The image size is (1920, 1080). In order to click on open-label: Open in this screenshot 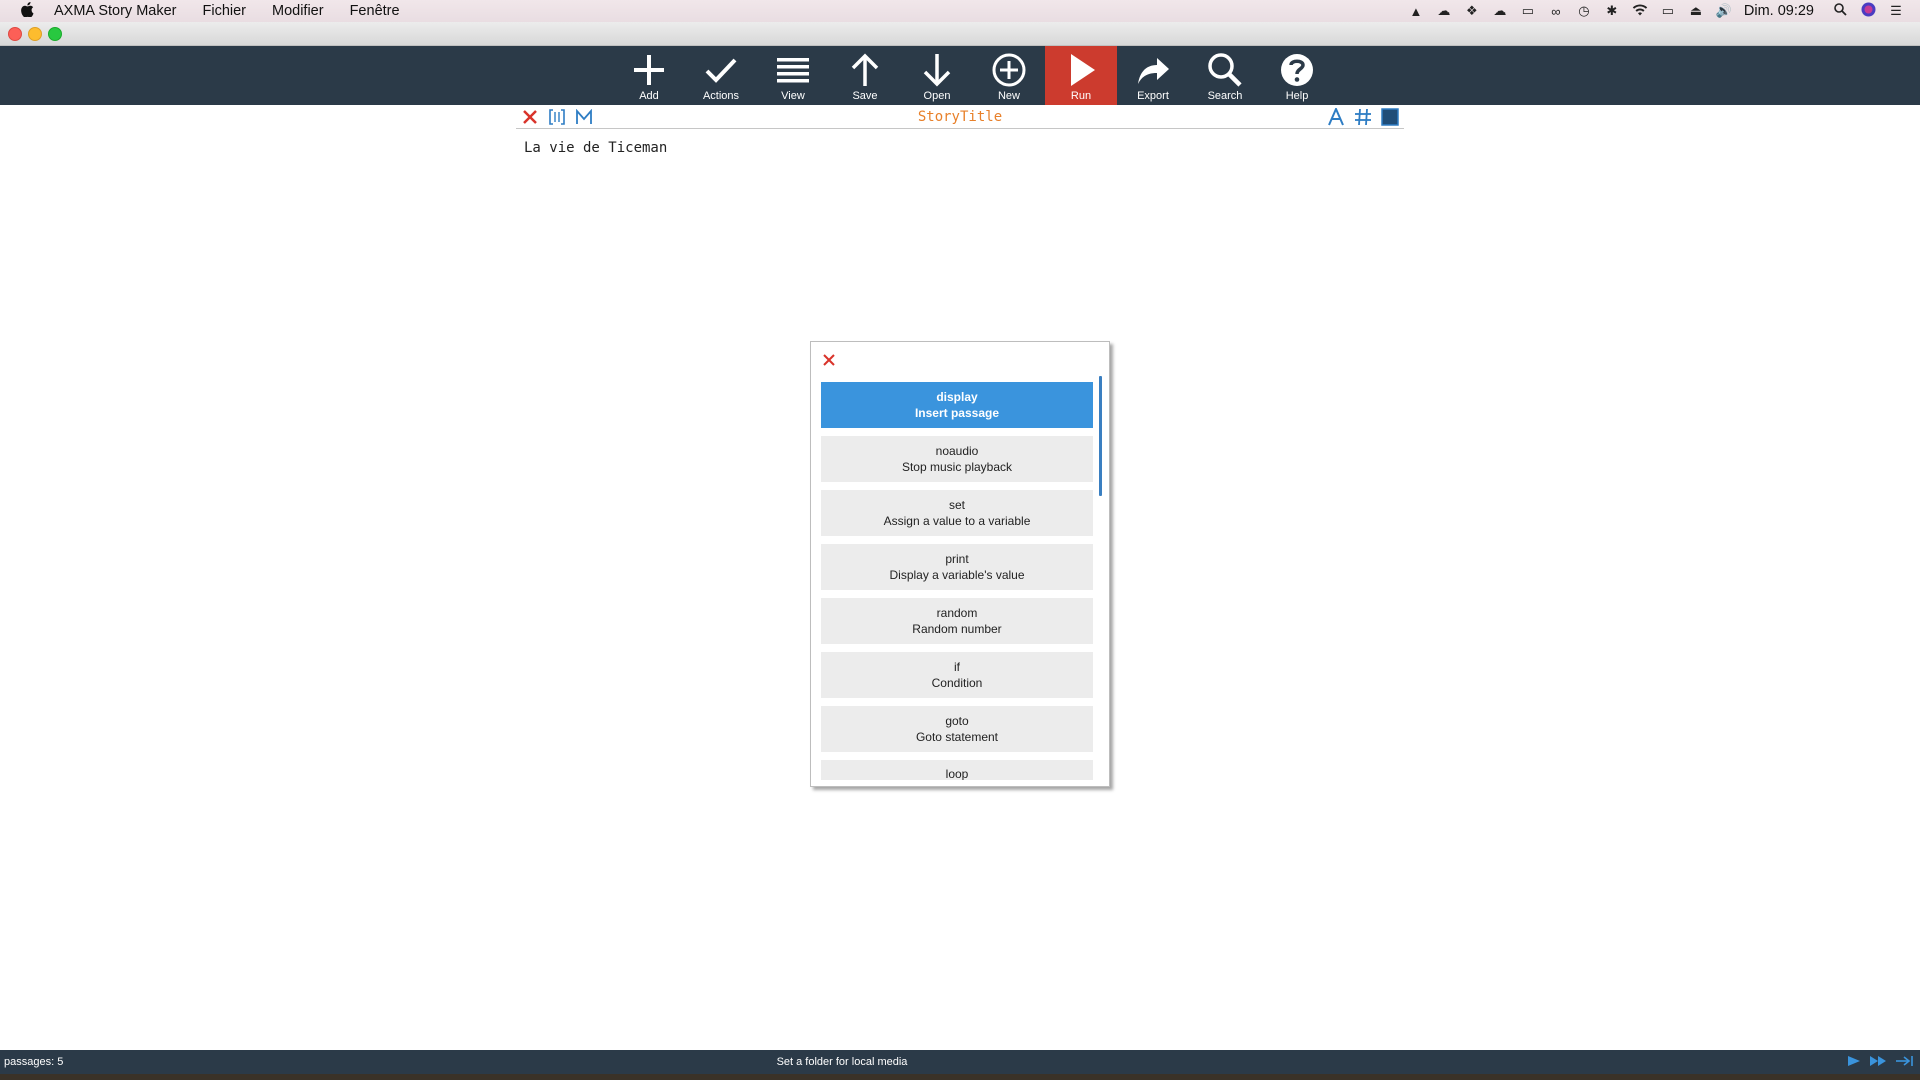, I will do `click(937, 96)`.